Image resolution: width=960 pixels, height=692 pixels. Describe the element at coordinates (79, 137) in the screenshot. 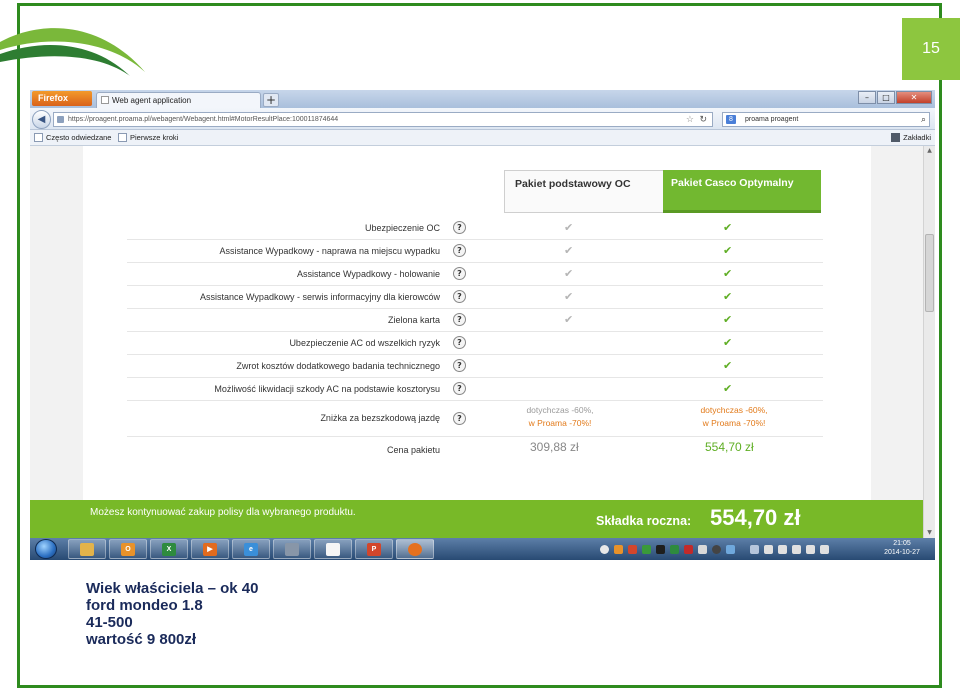

I see `bookmark-label: Często odwiedzane` at that location.